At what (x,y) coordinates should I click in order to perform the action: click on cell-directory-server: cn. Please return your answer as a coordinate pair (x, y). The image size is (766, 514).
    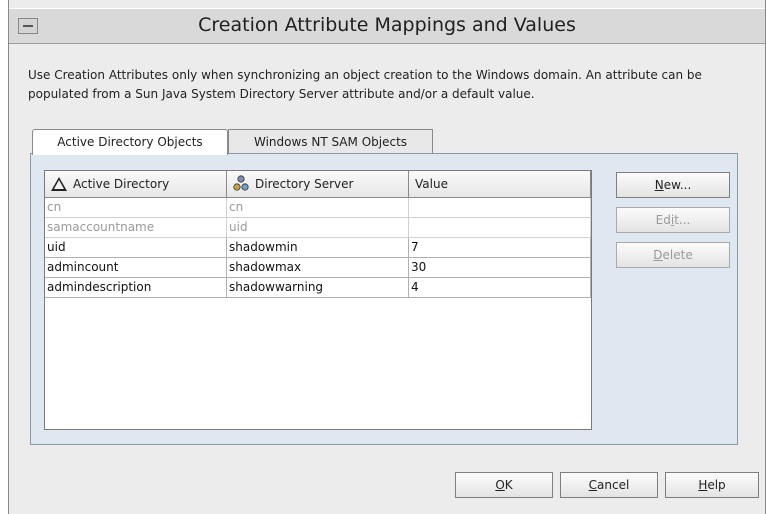
    Looking at the image, I should click on (318, 208).